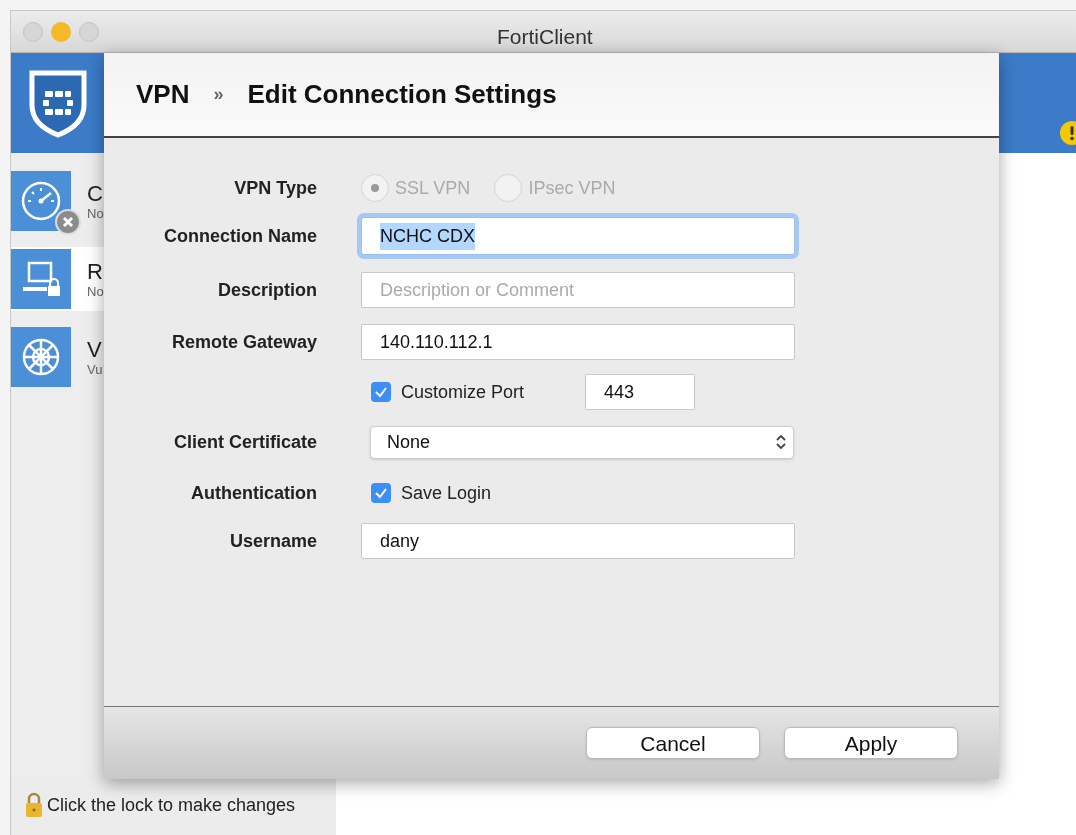 Image resolution: width=1076 pixels, height=835 pixels. What do you see at coordinates (433, 188) in the screenshot?
I see `radio-label: SSL VPN` at bounding box center [433, 188].